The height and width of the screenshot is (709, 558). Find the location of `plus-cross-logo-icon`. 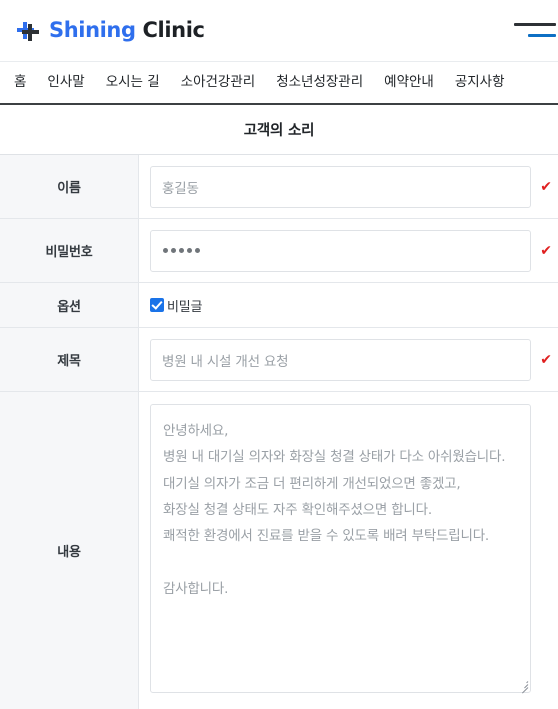

plus-cross-logo-icon is located at coordinates (28, 31).